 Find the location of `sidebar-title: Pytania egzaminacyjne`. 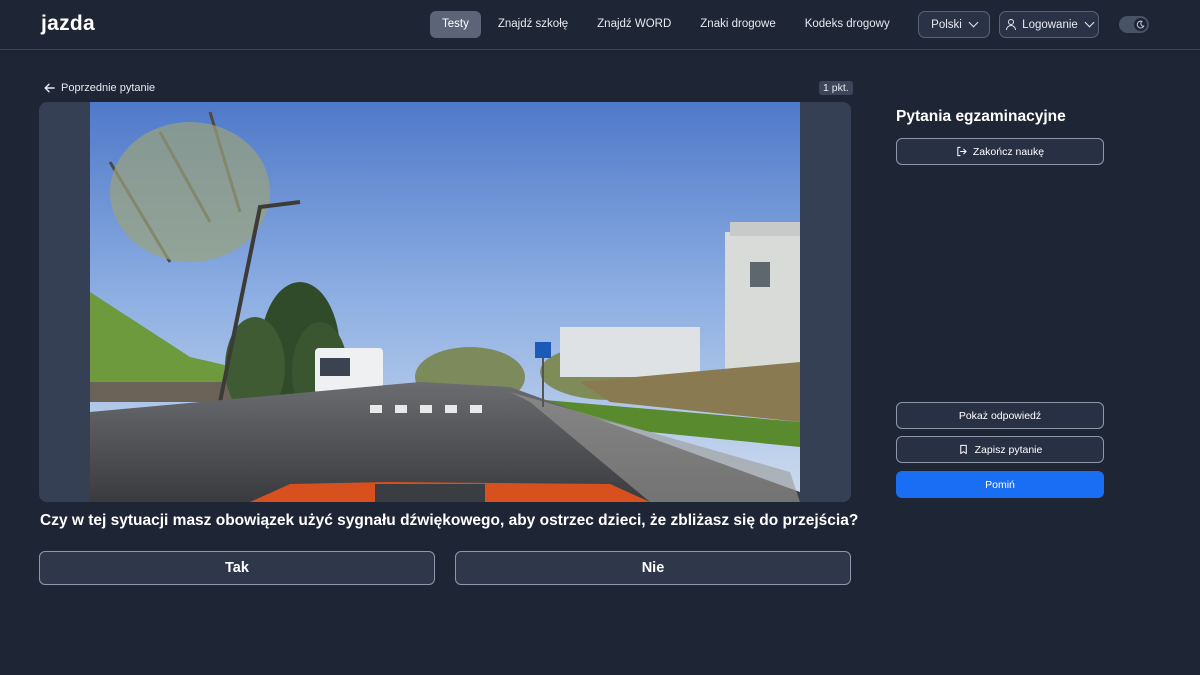

sidebar-title: Pytania egzaminacyjne is located at coordinates (981, 116).